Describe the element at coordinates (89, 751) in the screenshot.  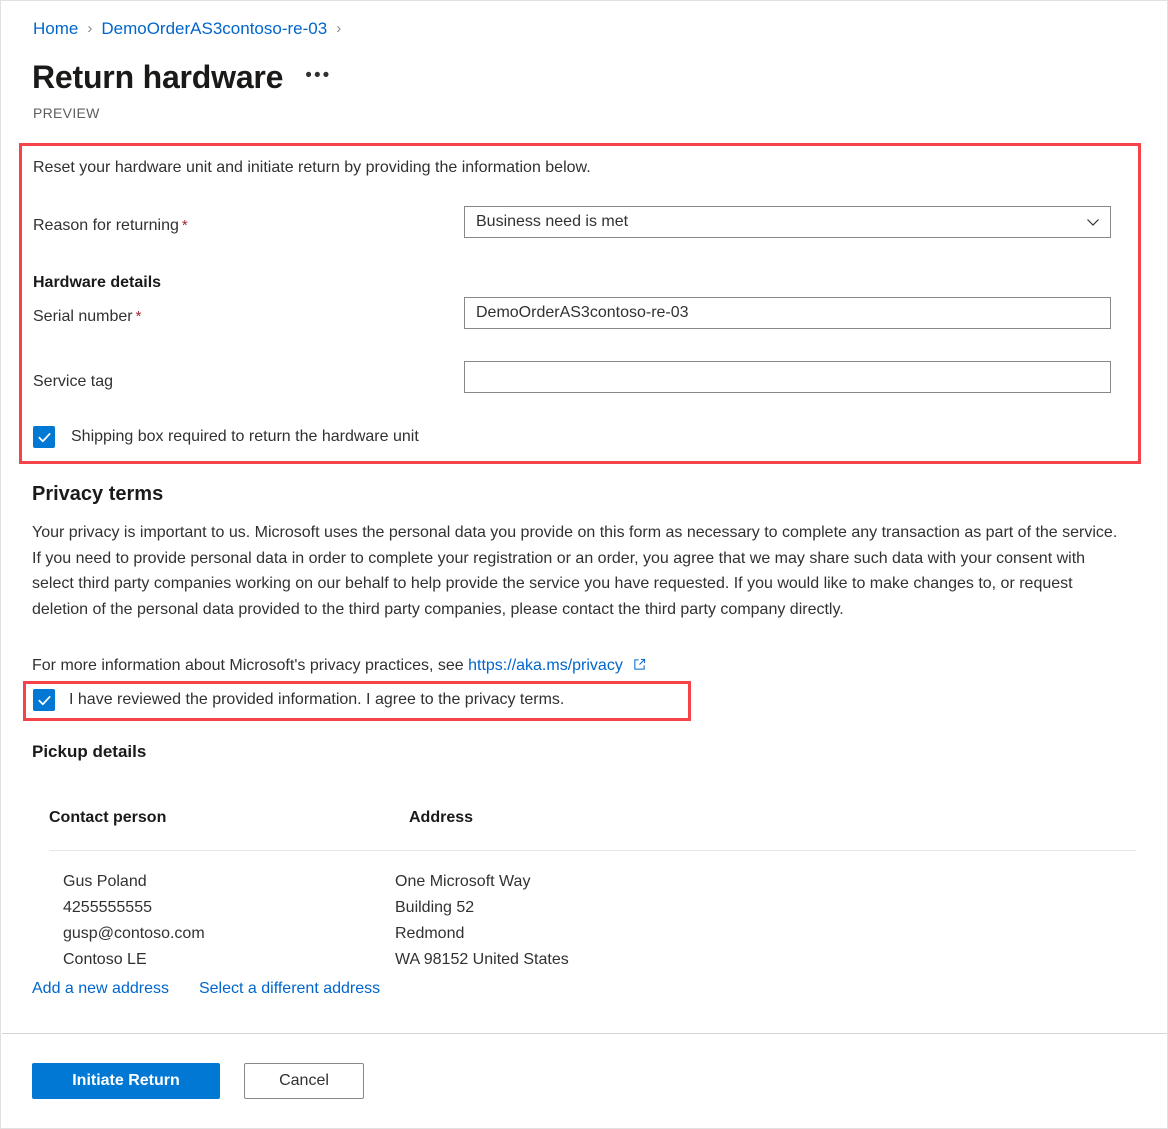
I see `pickup-details-heading: Pickup details` at that location.